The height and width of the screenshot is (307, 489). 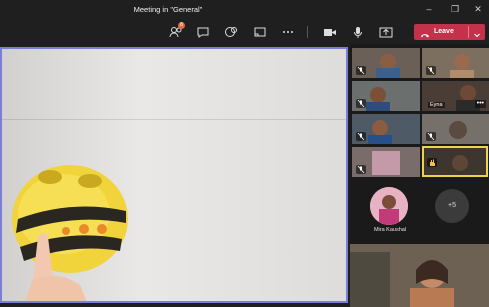 I want to click on chat-icon, so click(x=203, y=32).